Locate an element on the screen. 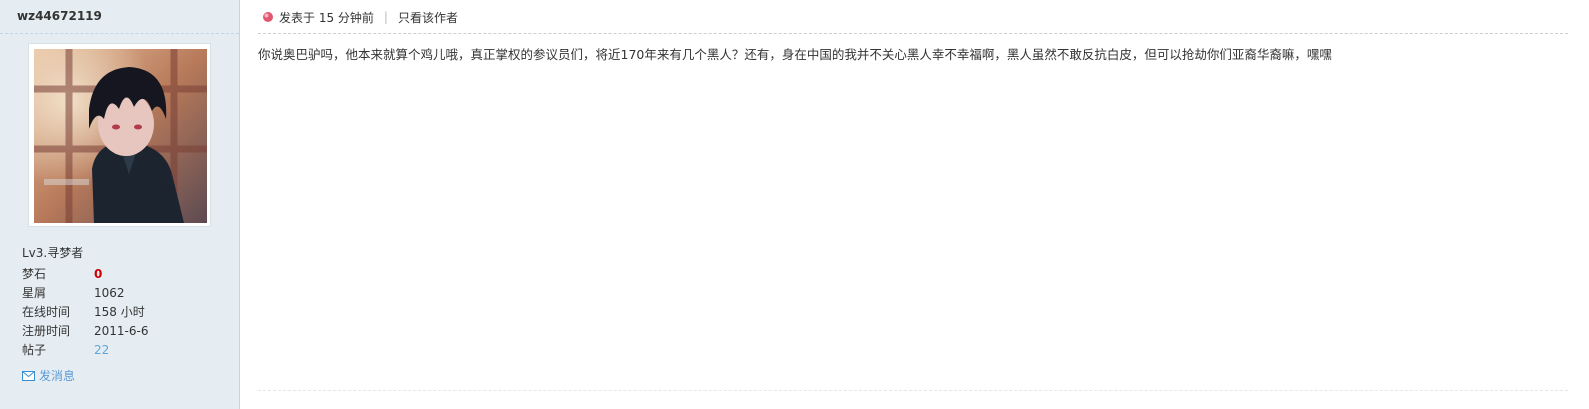 This screenshot has height=409, width=1589. stat-label: 帖子 is located at coordinates (34, 350).